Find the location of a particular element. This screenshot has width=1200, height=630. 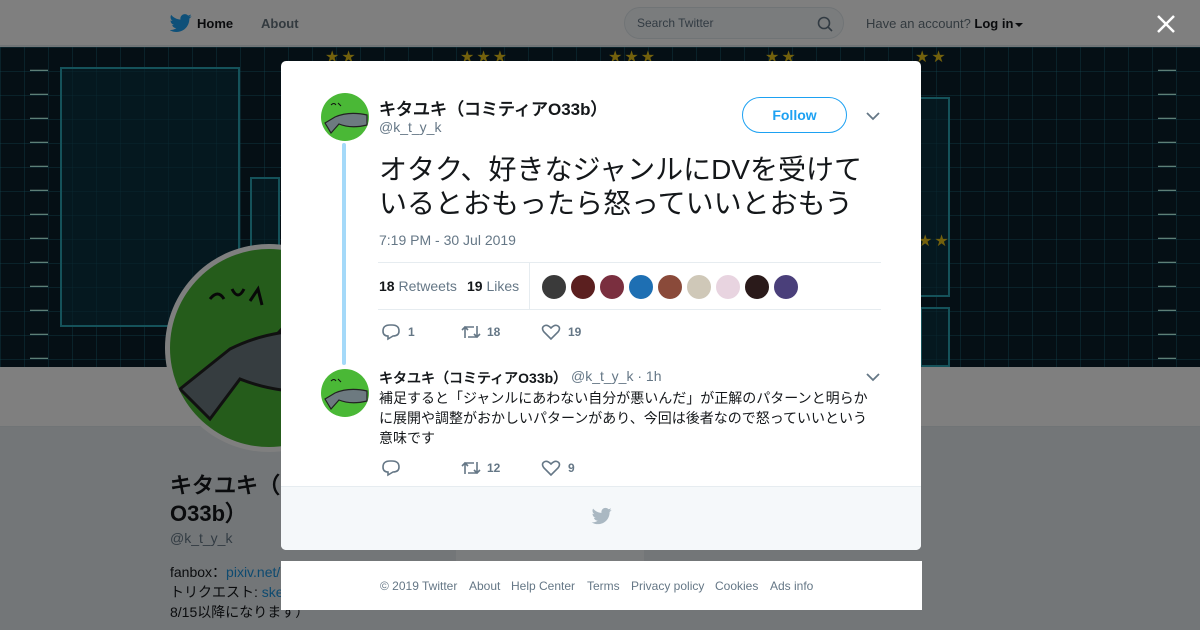

footer-help-link: Help Center is located at coordinates (543, 586).